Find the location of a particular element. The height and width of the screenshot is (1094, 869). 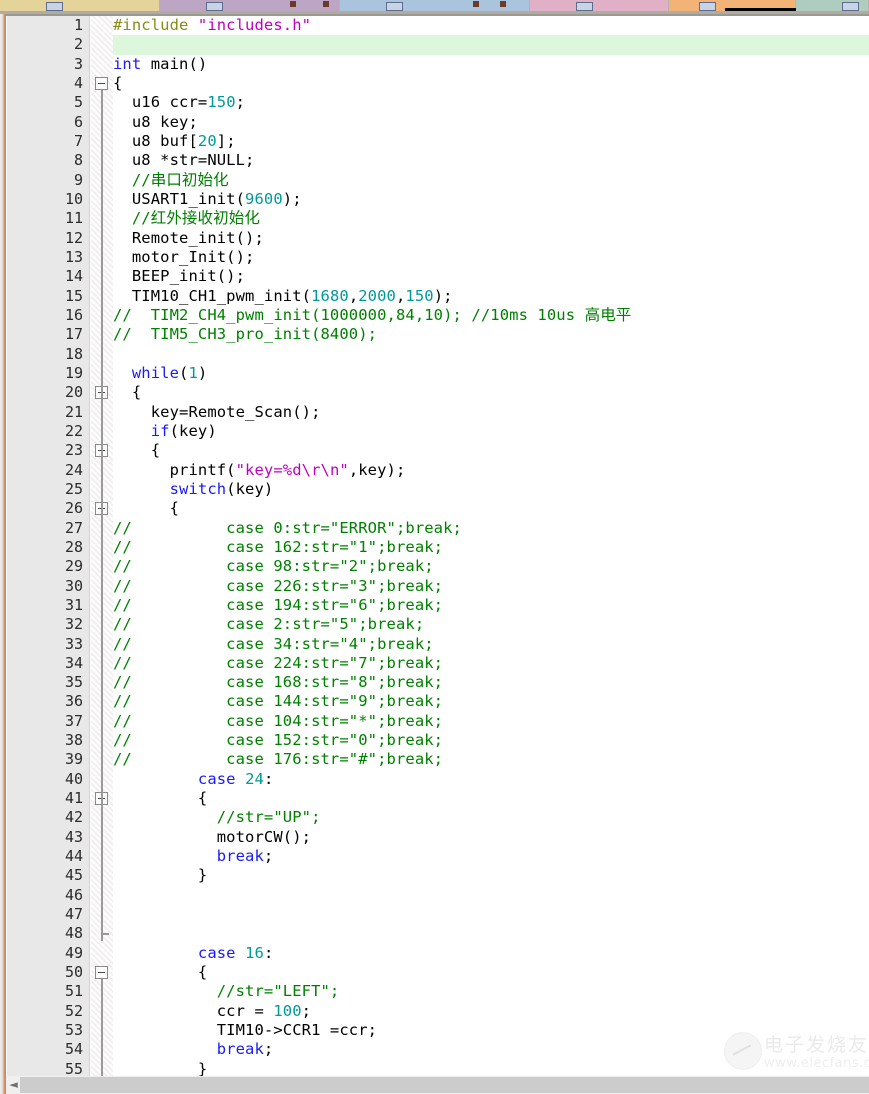

code-line: // case 0:str="ERROR";break; is located at coordinates (491, 528).